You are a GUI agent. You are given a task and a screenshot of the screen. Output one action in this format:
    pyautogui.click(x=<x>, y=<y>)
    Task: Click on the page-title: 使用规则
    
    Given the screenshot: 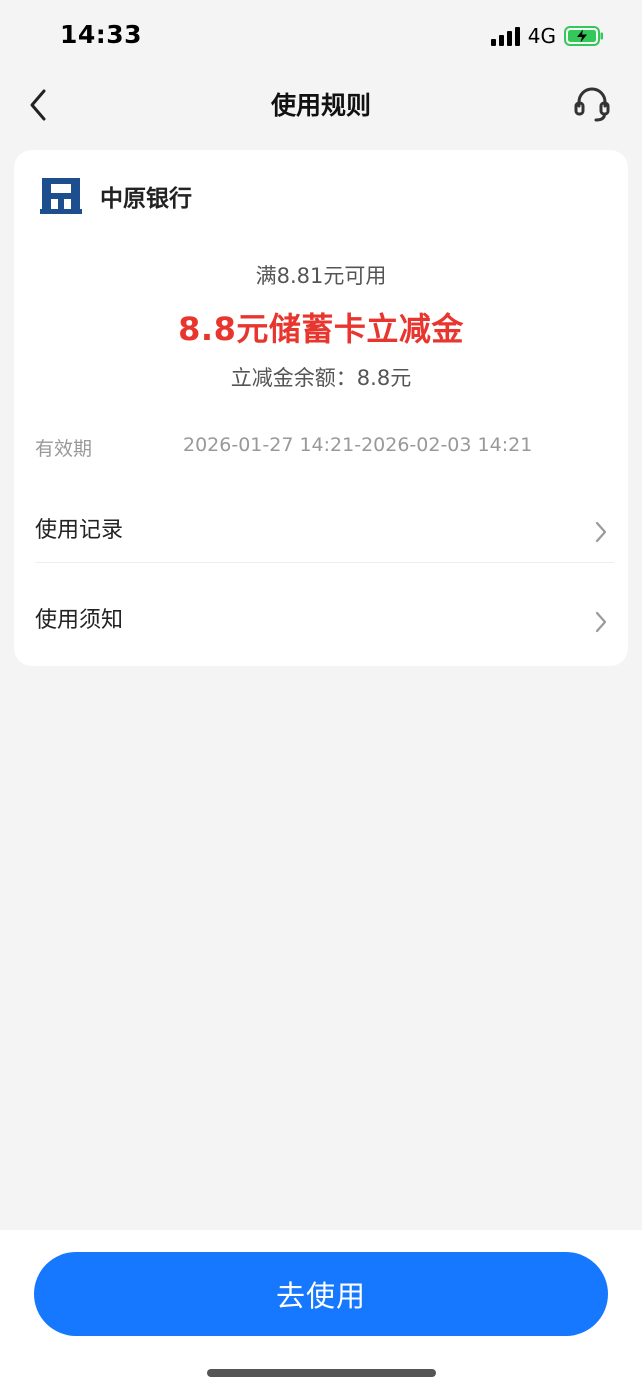 What is the action you would take?
    pyautogui.click(x=320, y=105)
    